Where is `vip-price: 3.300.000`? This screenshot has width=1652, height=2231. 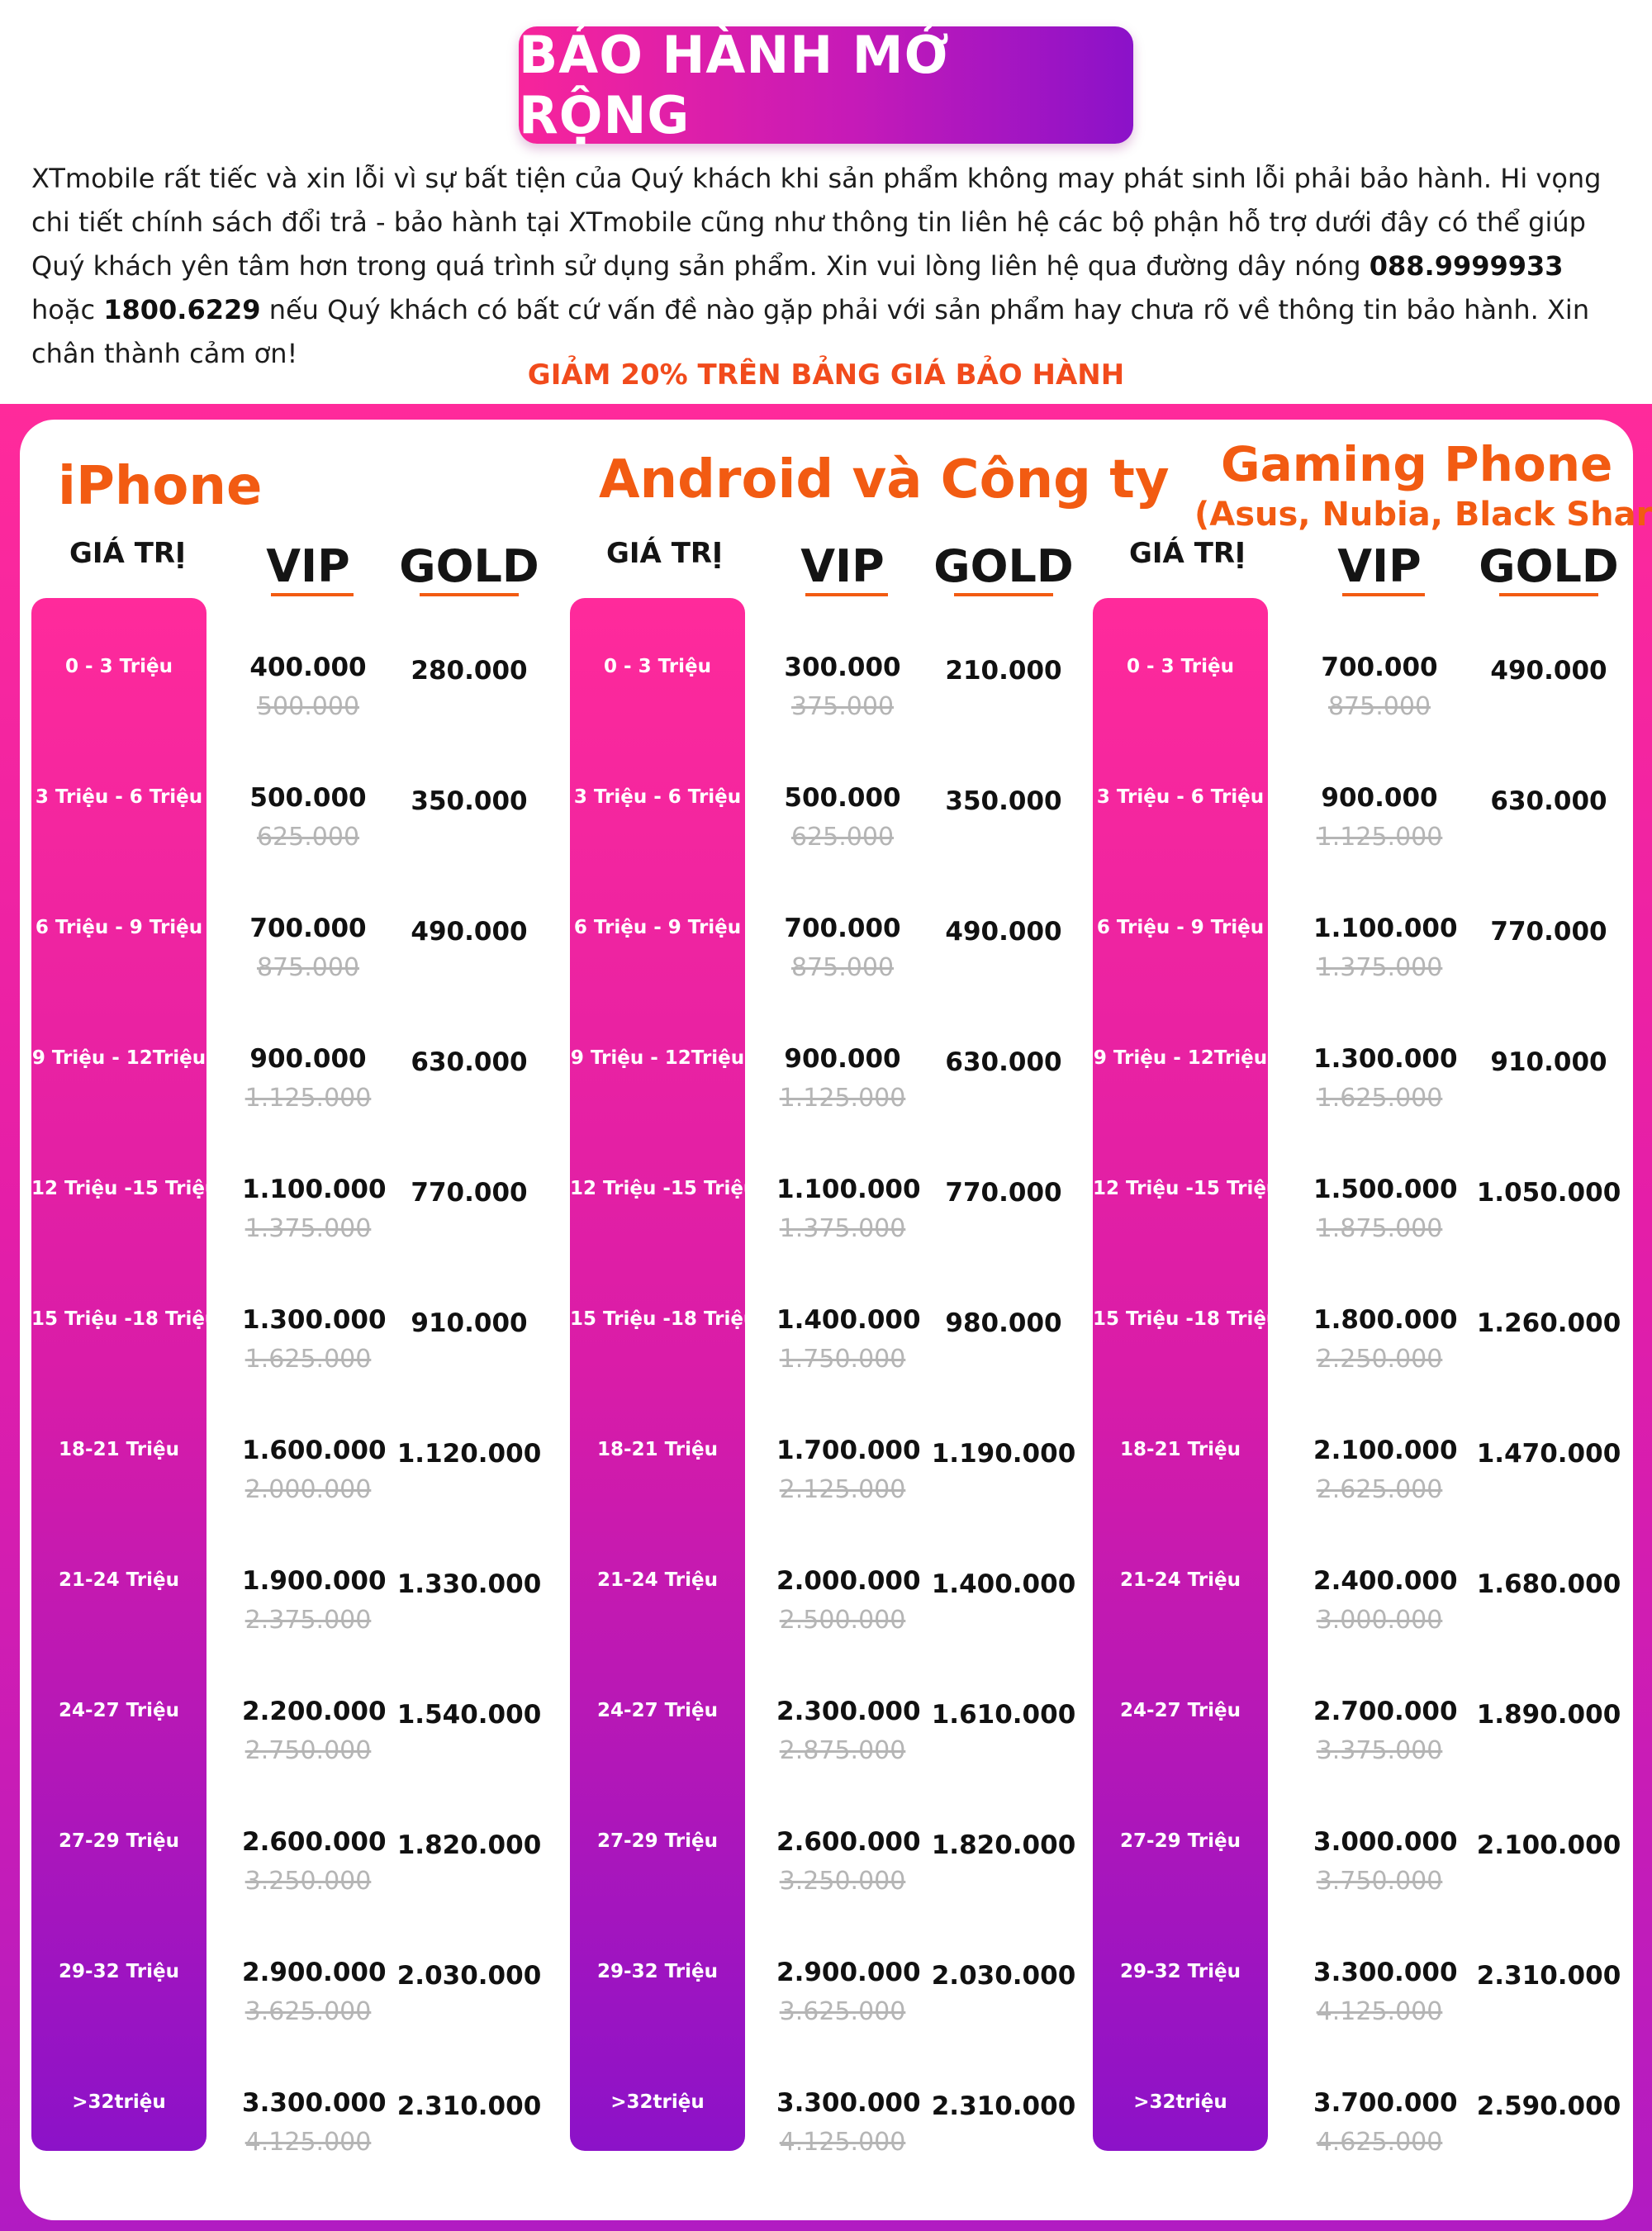
vip-price: 3.300.000 is located at coordinates (314, 2103).